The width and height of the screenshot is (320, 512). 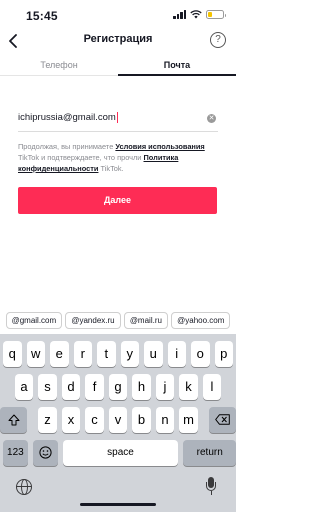 What do you see at coordinates (34, 320) in the screenshot?
I see `suggestion-gmail: @gmail.com` at bounding box center [34, 320].